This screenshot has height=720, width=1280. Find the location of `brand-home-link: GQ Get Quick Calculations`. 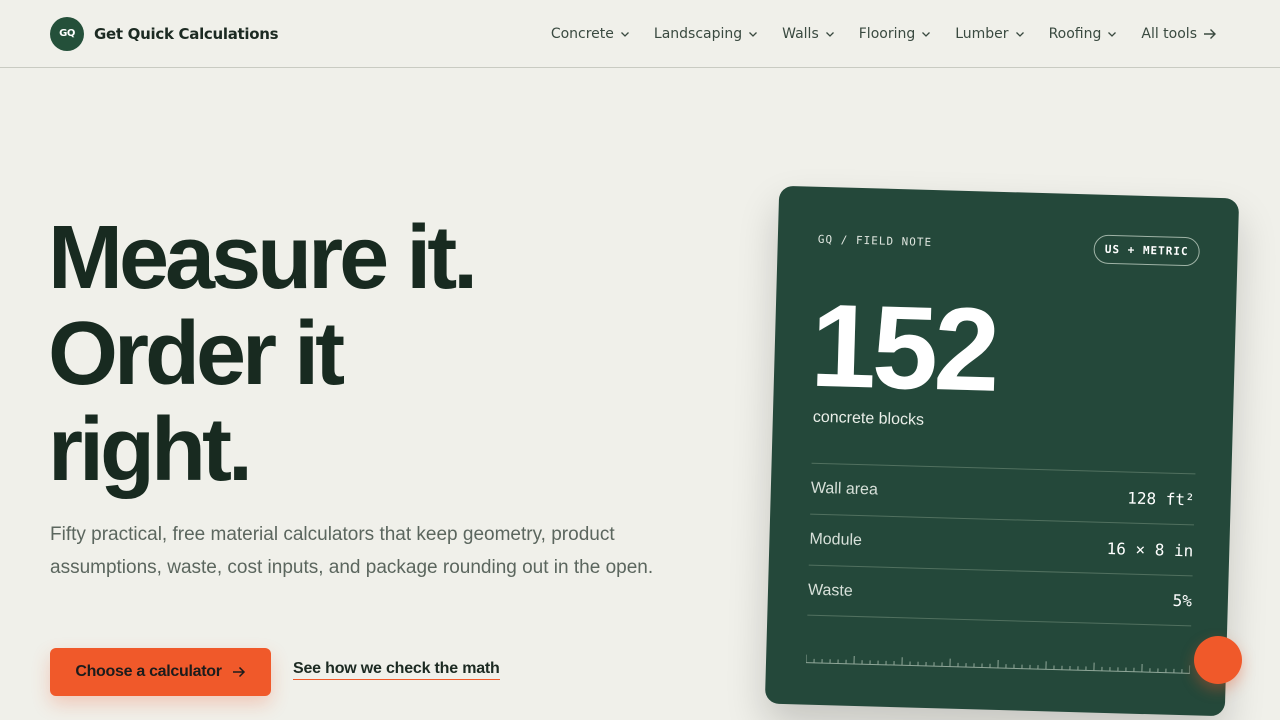

brand-home-link: GQ Get Quick Calculations is located at coordinates (164, 33).